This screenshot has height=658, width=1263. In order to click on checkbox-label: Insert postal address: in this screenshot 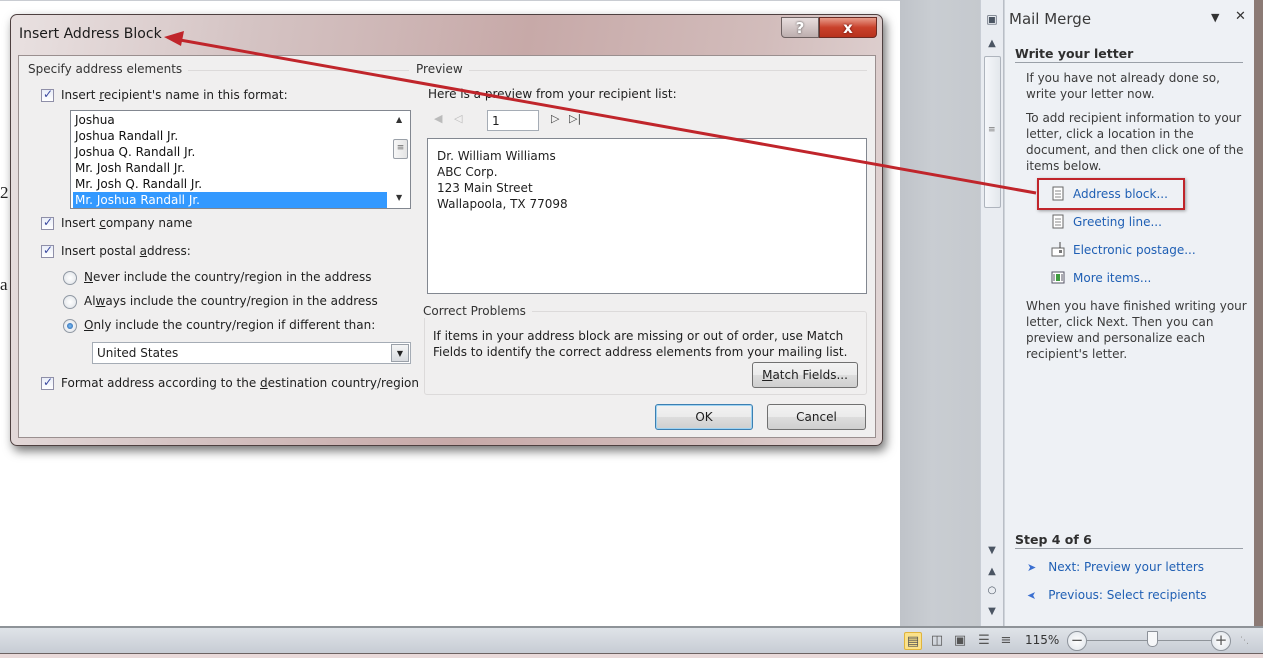, I will do `click(126, 251)`.